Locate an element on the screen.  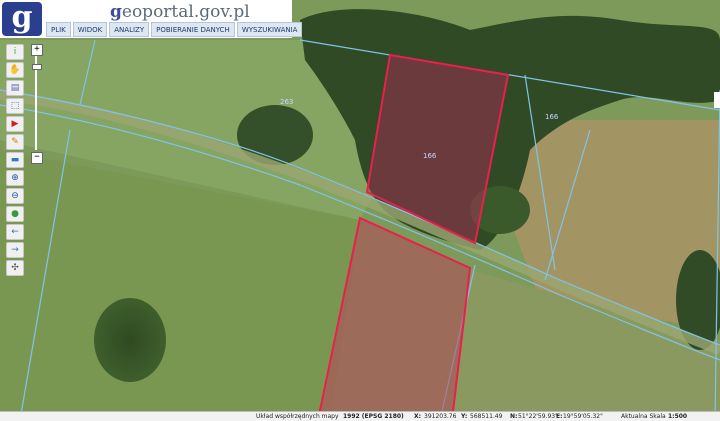
legend-icon: ▤ is located at coordinates (15, 88).